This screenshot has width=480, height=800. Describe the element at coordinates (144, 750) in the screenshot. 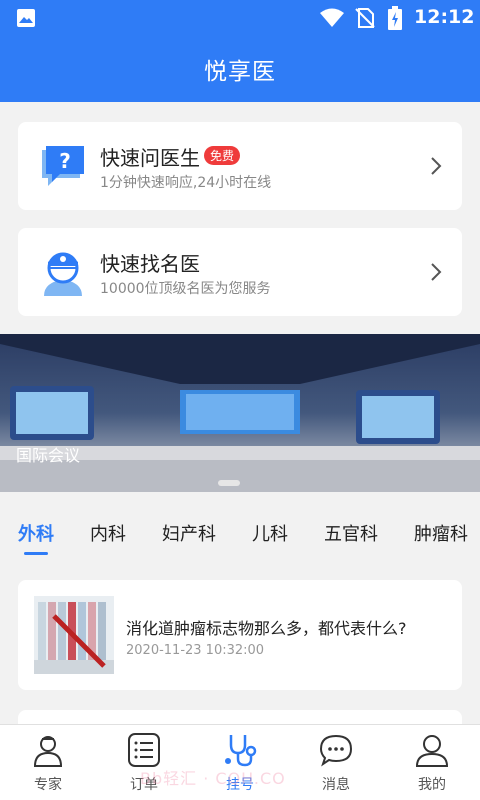

I see `order-list-icon` at that location.